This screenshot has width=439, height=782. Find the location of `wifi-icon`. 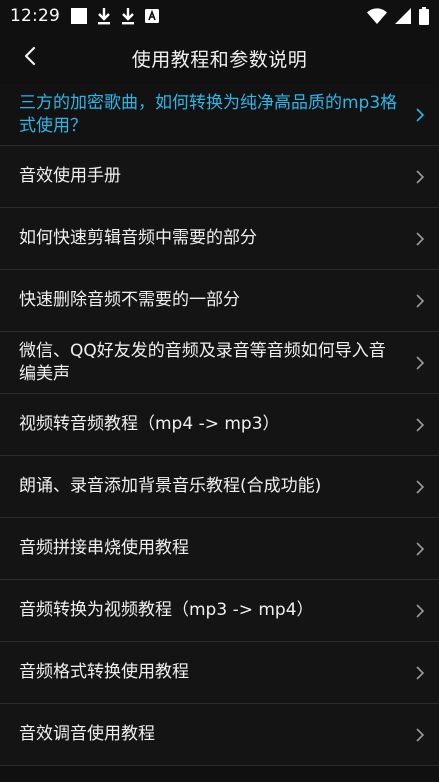

wifi-icon is located at coordinates (377, 16).